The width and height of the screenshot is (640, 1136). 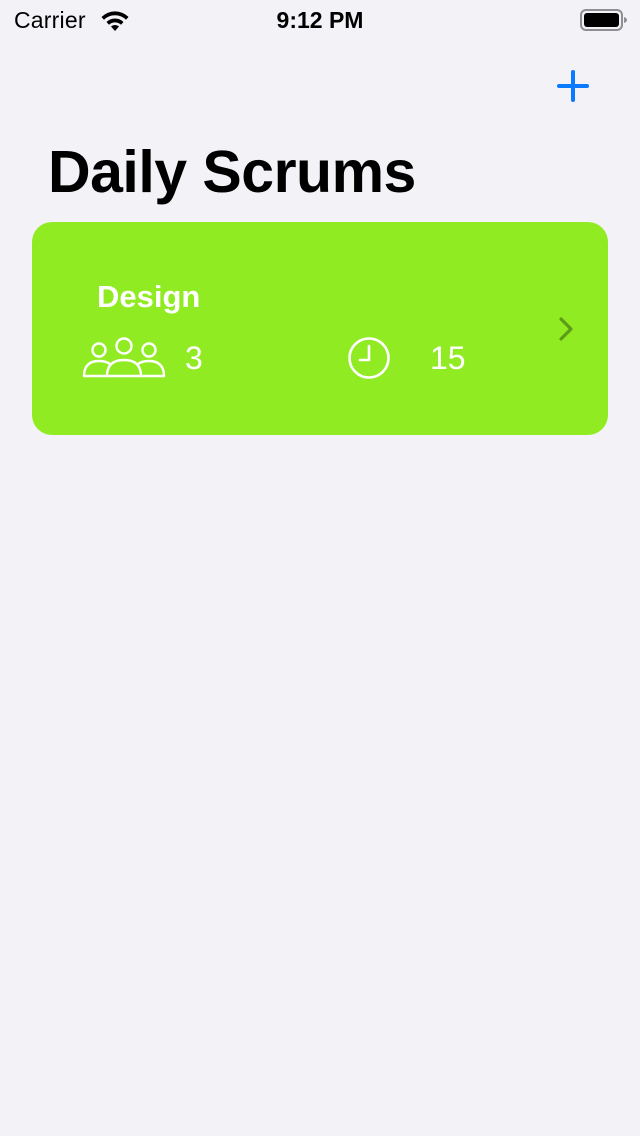 I want to click on add-scrum-button, so click(x=573, y=86).